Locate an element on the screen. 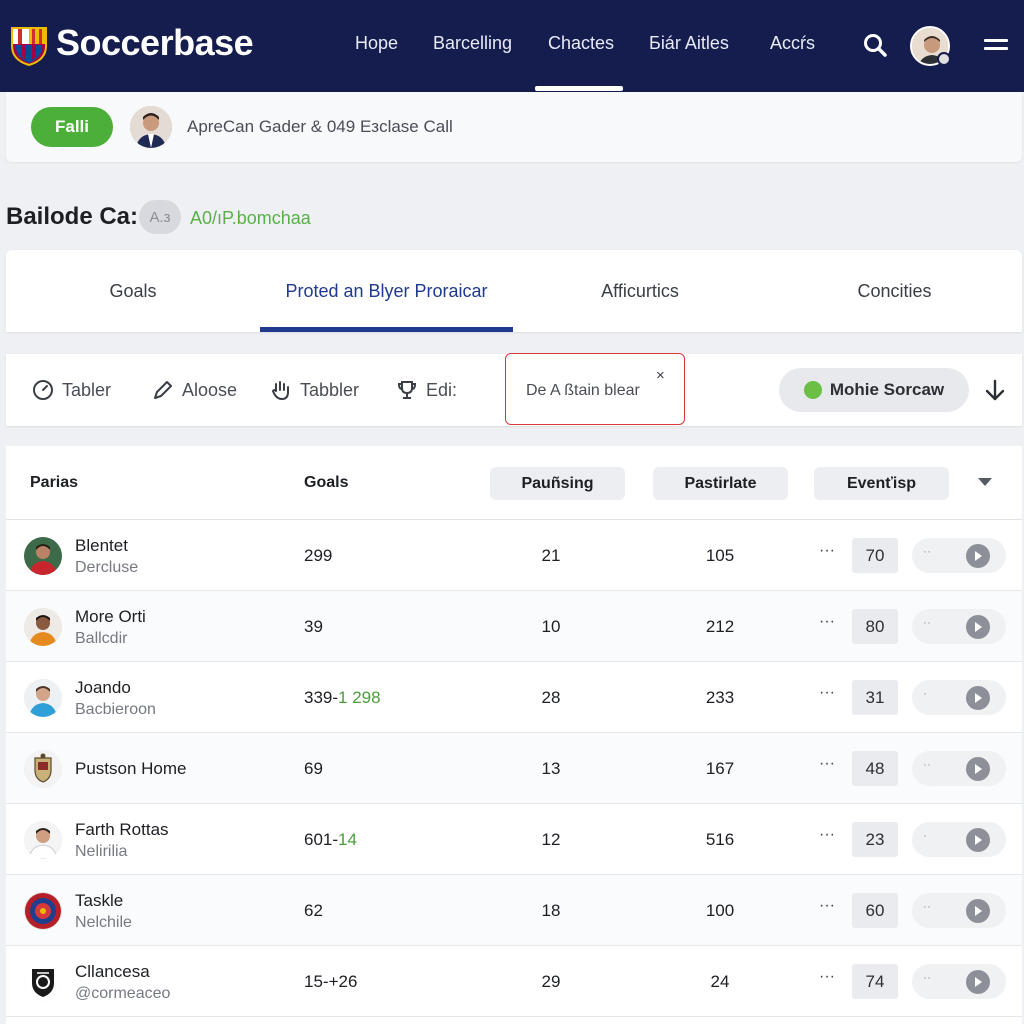 This screenshot has width=1024, height=1024. close-icon: × is located at coordinates (660, 375).